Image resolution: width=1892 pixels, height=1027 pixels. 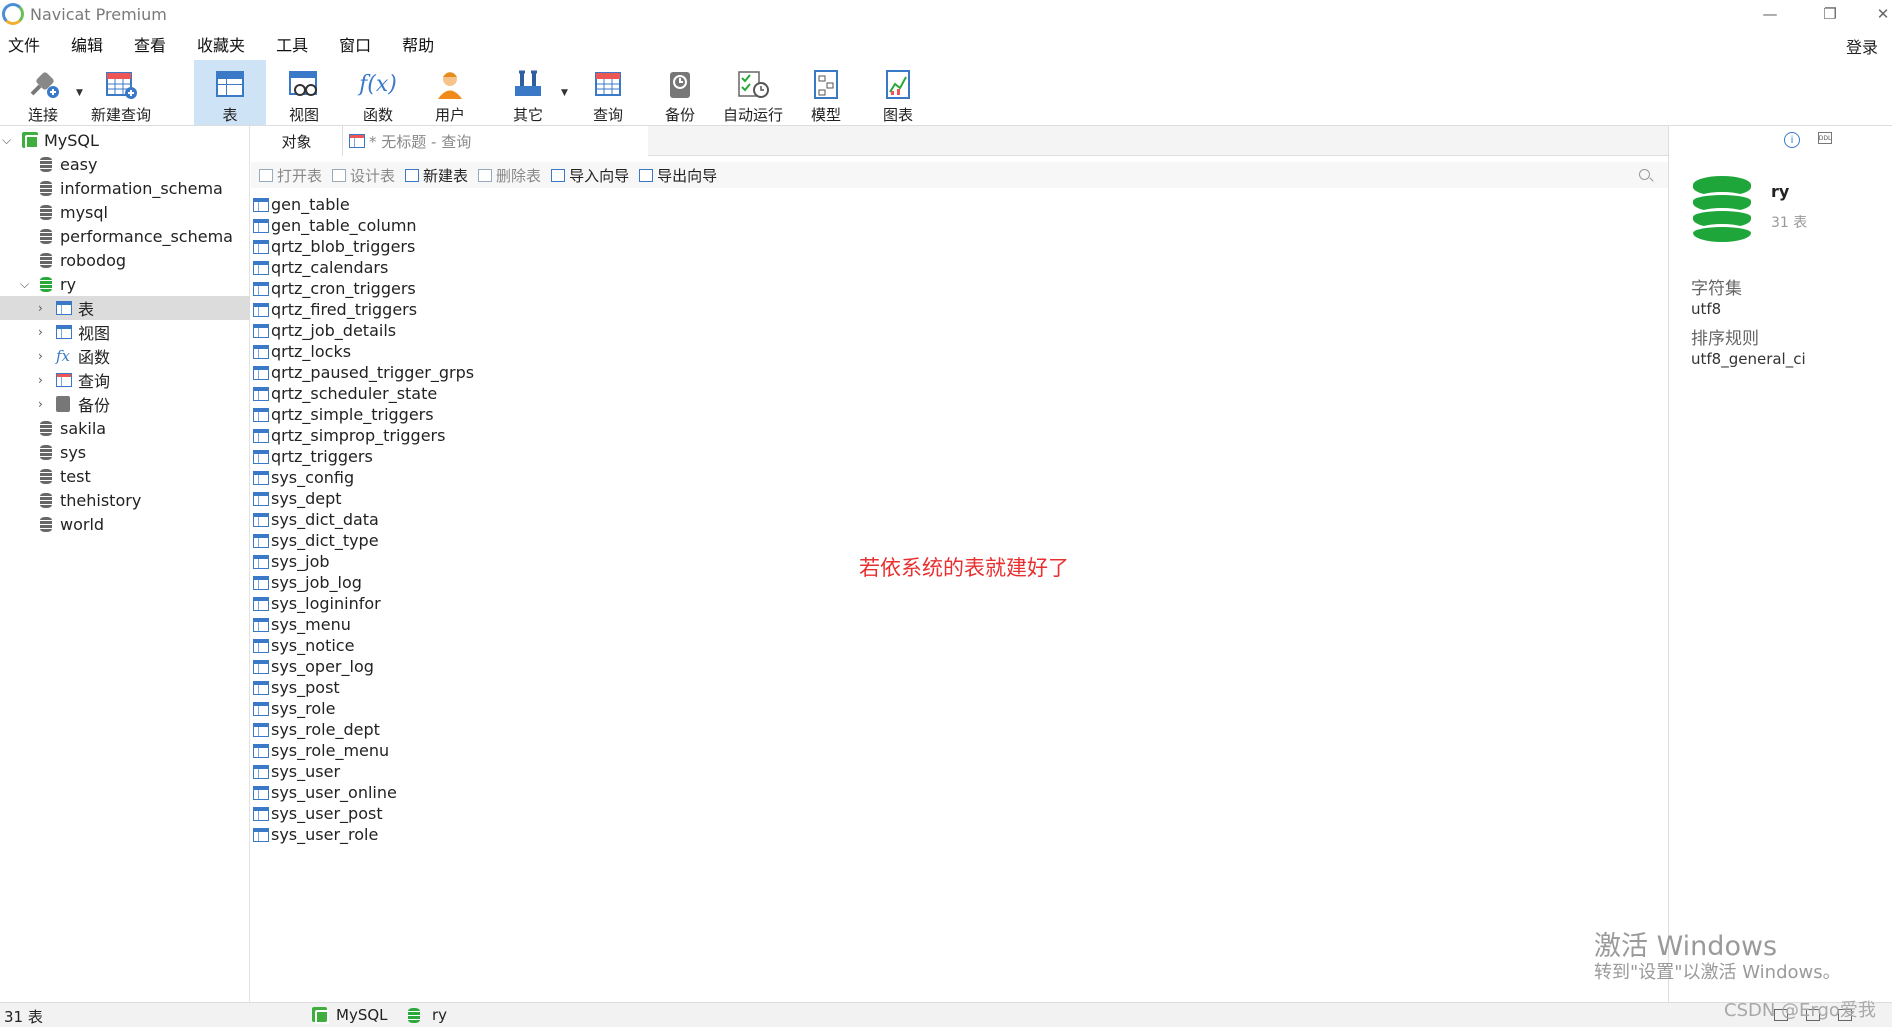 I want to click on tree-db-world: world, so click(x=125, y=524).